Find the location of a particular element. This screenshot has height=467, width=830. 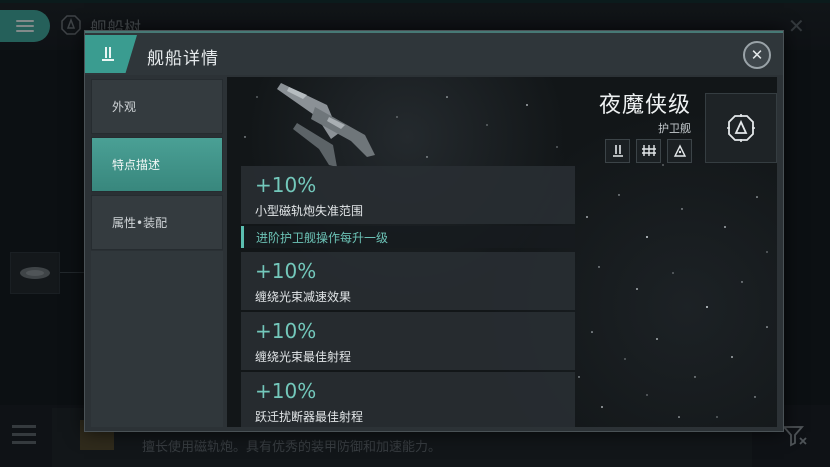

trait-description: 小型磁轨炮失准范围 is located at coordinates (309, 211).